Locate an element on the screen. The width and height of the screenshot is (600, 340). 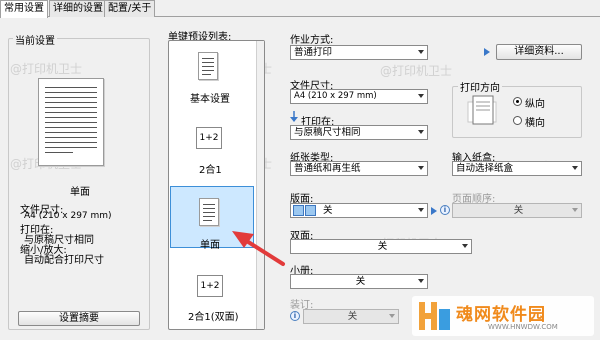
current-settings-caption: 当前设置 is located at coordinates (35, 39).